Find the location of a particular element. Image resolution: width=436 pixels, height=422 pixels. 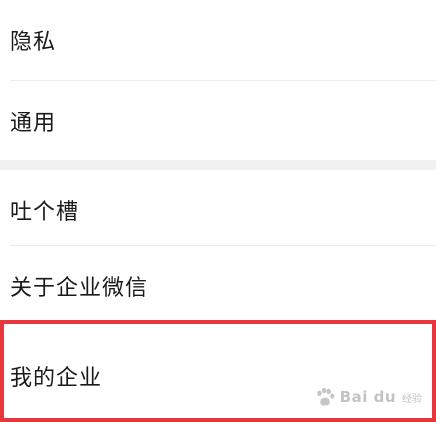

watermark-text: Bai du is located at coordinates (367, 397).